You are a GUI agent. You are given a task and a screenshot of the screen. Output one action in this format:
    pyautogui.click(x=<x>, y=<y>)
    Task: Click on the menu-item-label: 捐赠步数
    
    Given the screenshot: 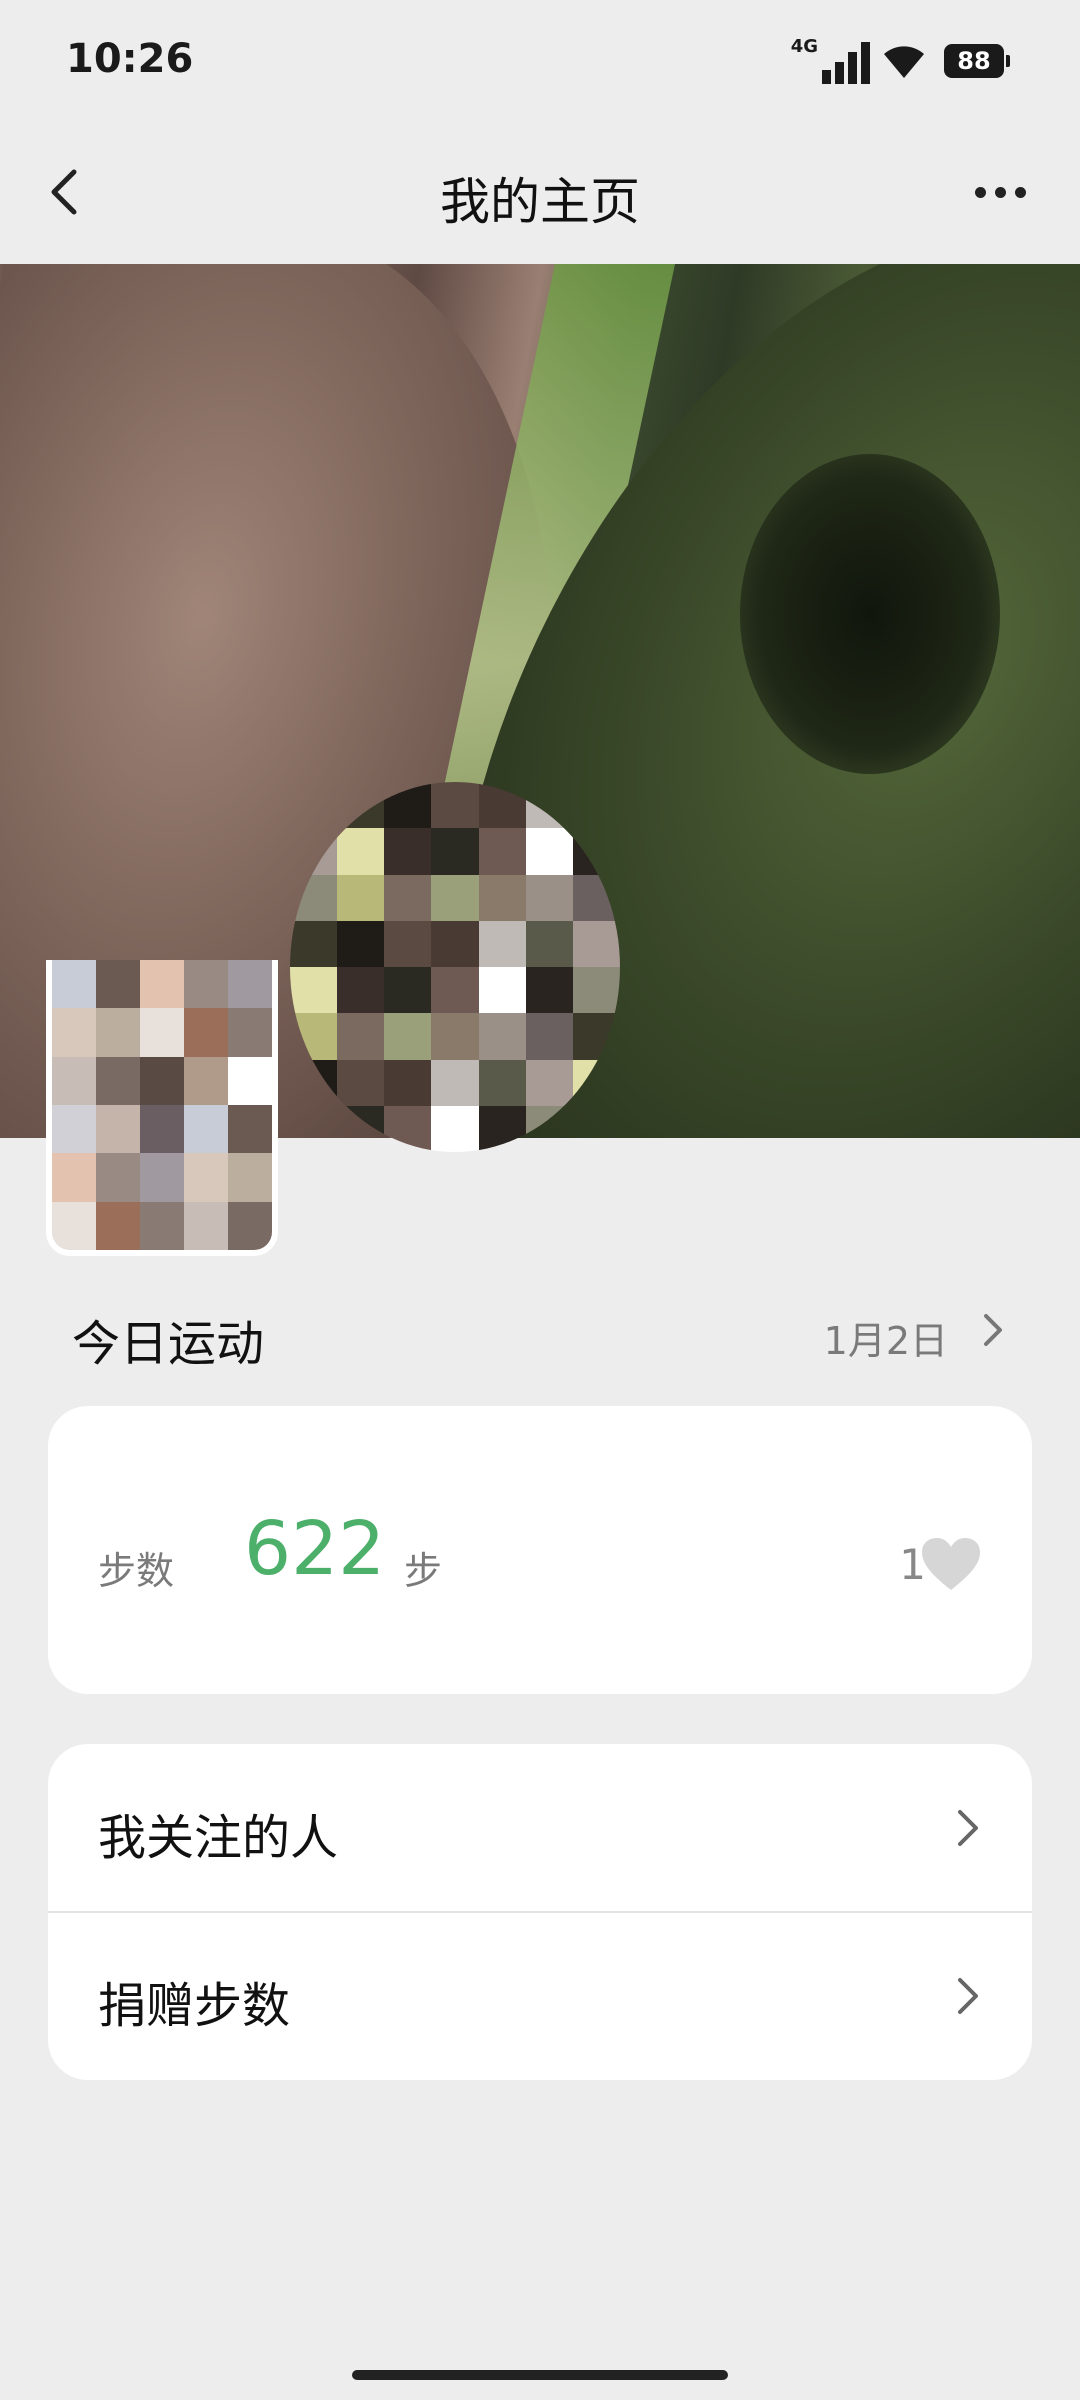 What is the action you would take?
    pyautogui.click(x=194, y=2006)
    